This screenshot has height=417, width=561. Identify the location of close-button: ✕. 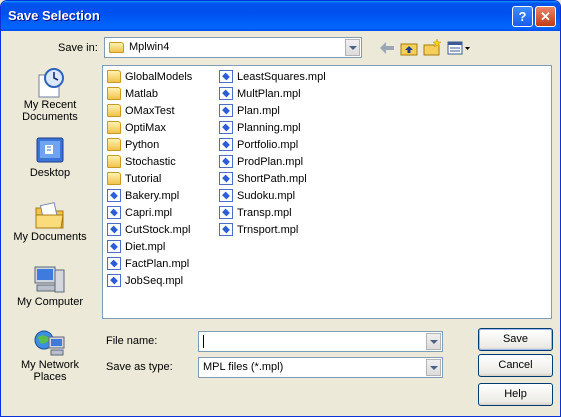
(545, 16).